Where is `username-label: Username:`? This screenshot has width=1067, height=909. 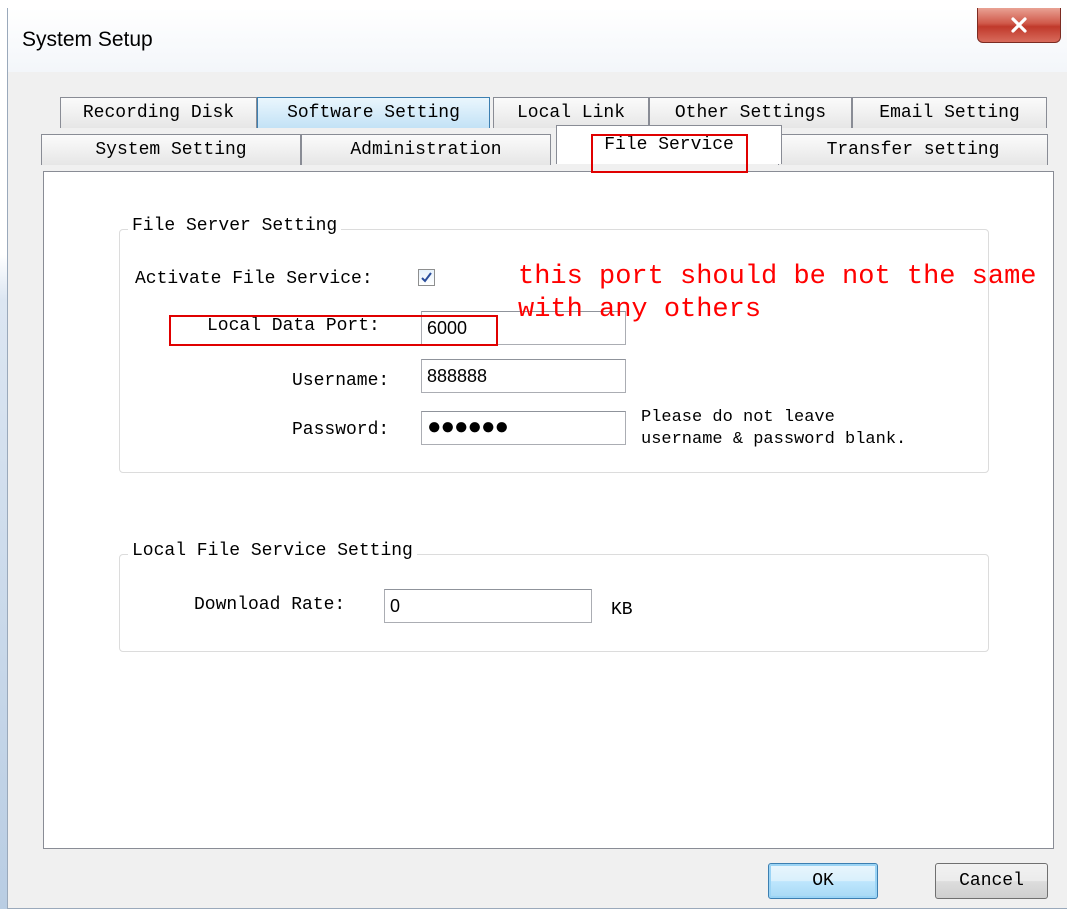
username-label: Username: is located at coordinates (341, 381).